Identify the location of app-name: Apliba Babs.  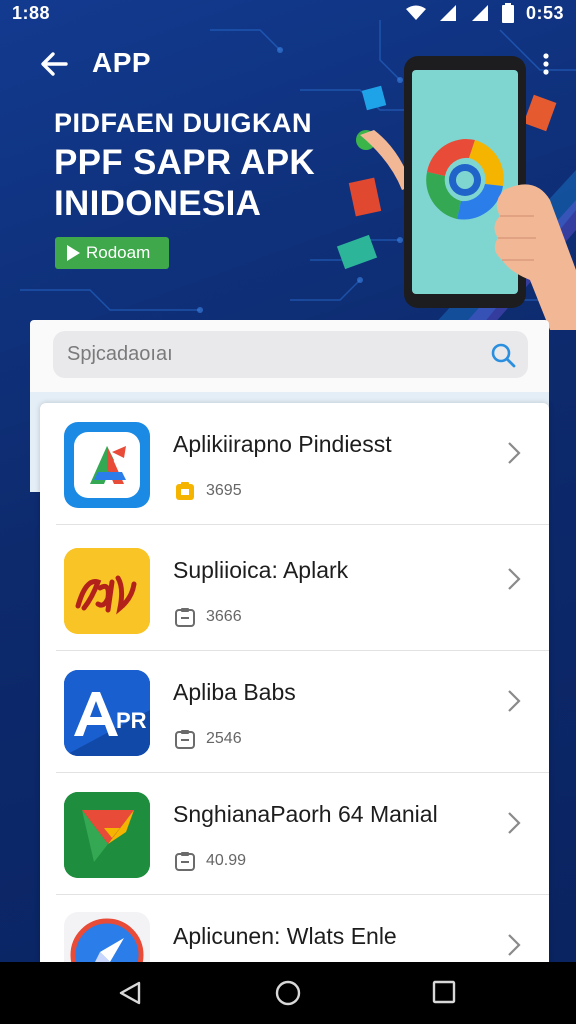
(234, 692).